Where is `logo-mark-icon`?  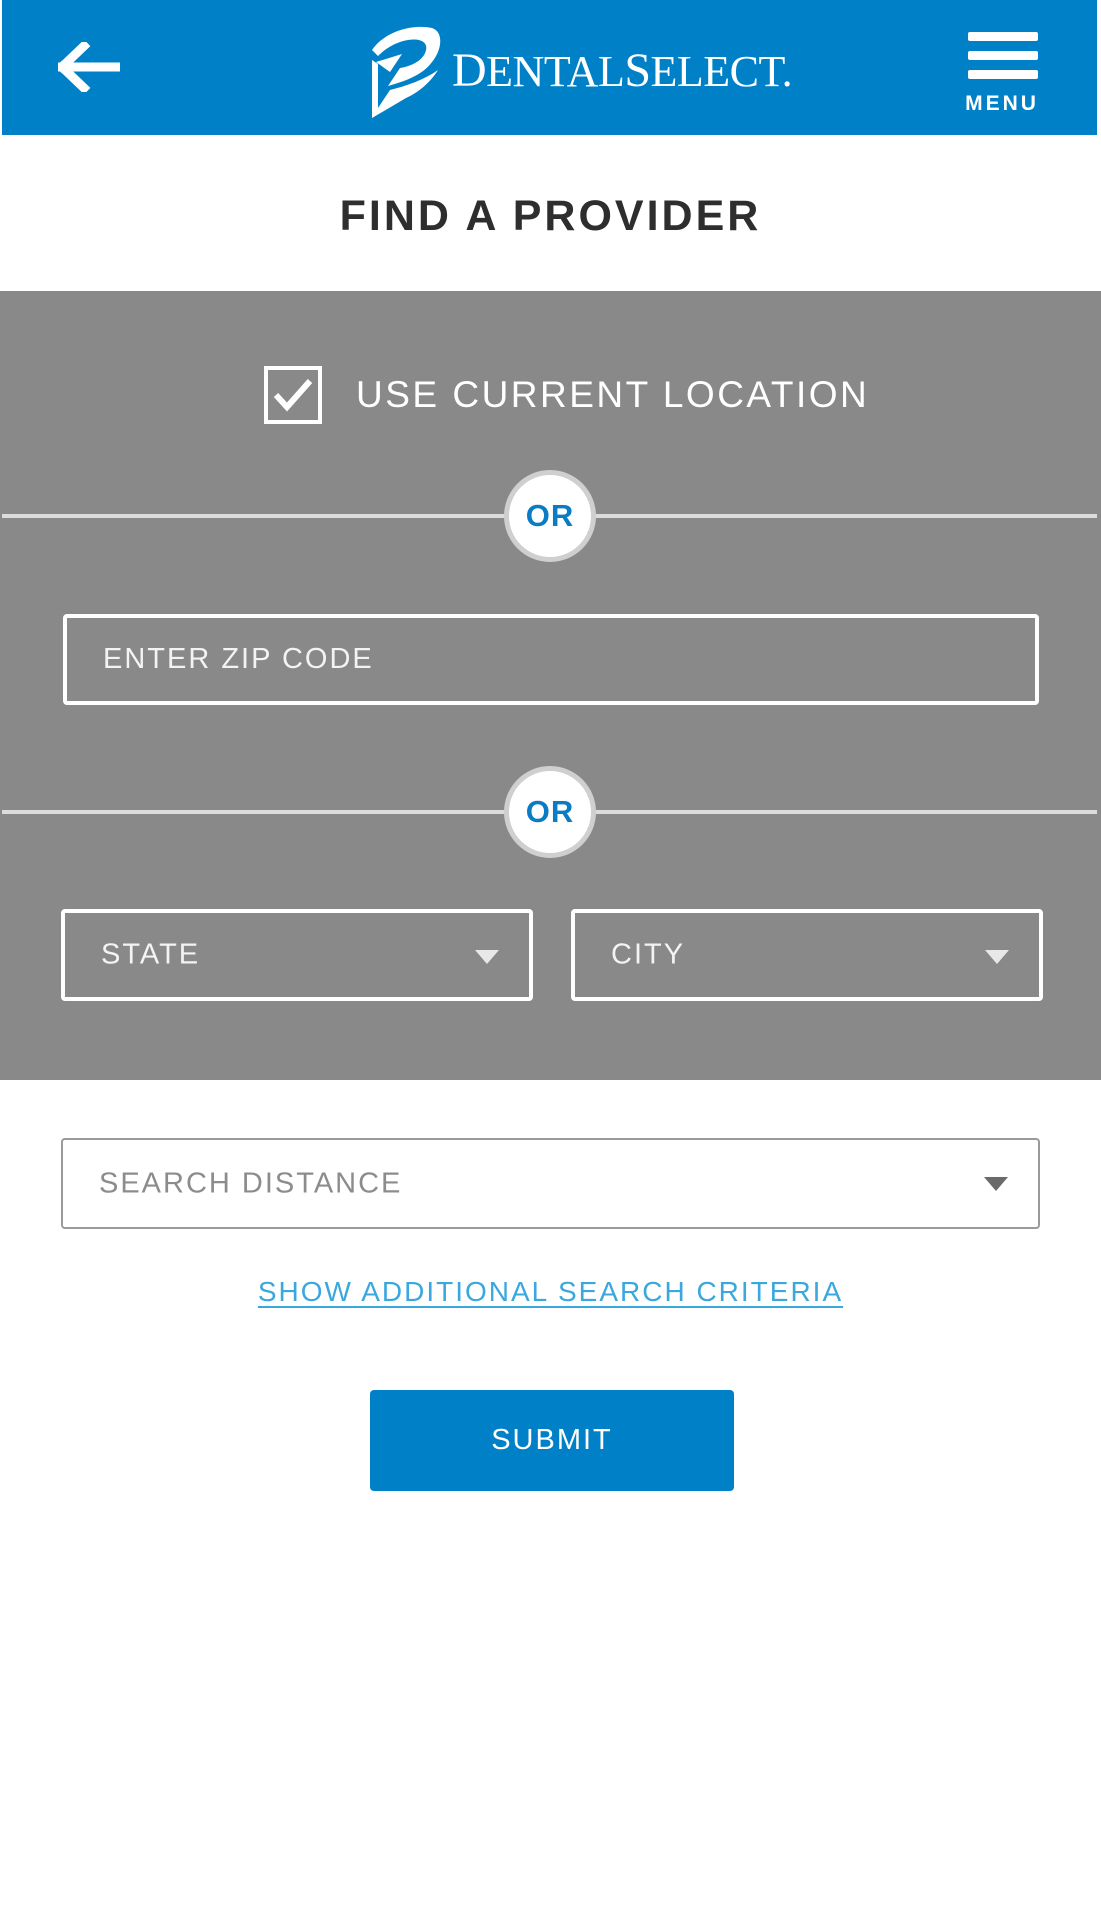 logo-mark-icon is located at coordinates (406, 72).